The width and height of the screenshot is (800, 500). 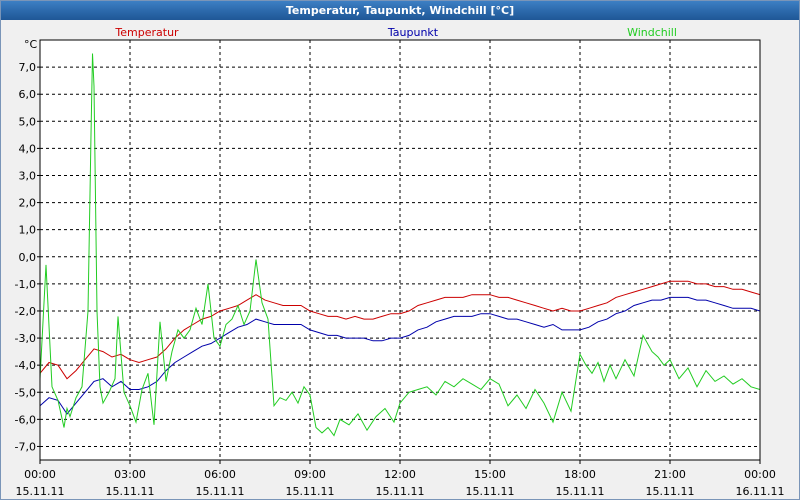 I want to click on y-tick-label: -7,0, so click(x=25, y=446).